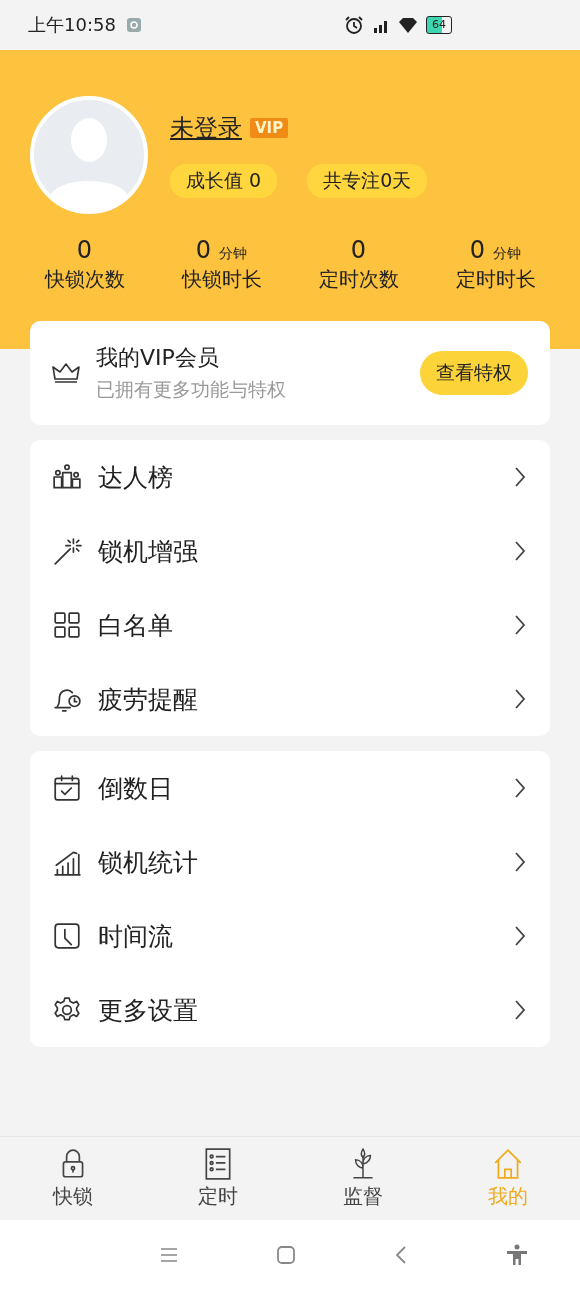 The width and height of the screenshot is (580, 1289). I want to click on home-button-icon, so click(286, 1254).